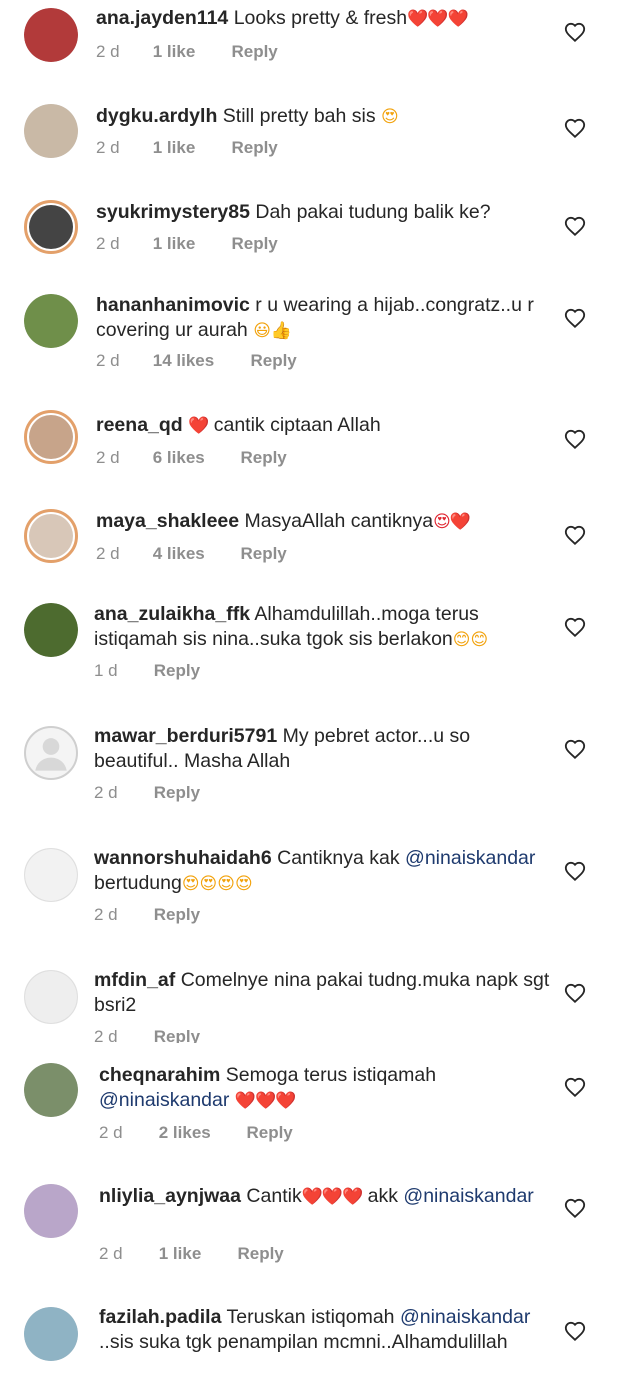 This screenshot has width=618, height=1393. What do you see at coordinates (332, 1196) in the screenshot?
I see `emoji: ❤️❤️❤️` at bounding box center [332, 1196].